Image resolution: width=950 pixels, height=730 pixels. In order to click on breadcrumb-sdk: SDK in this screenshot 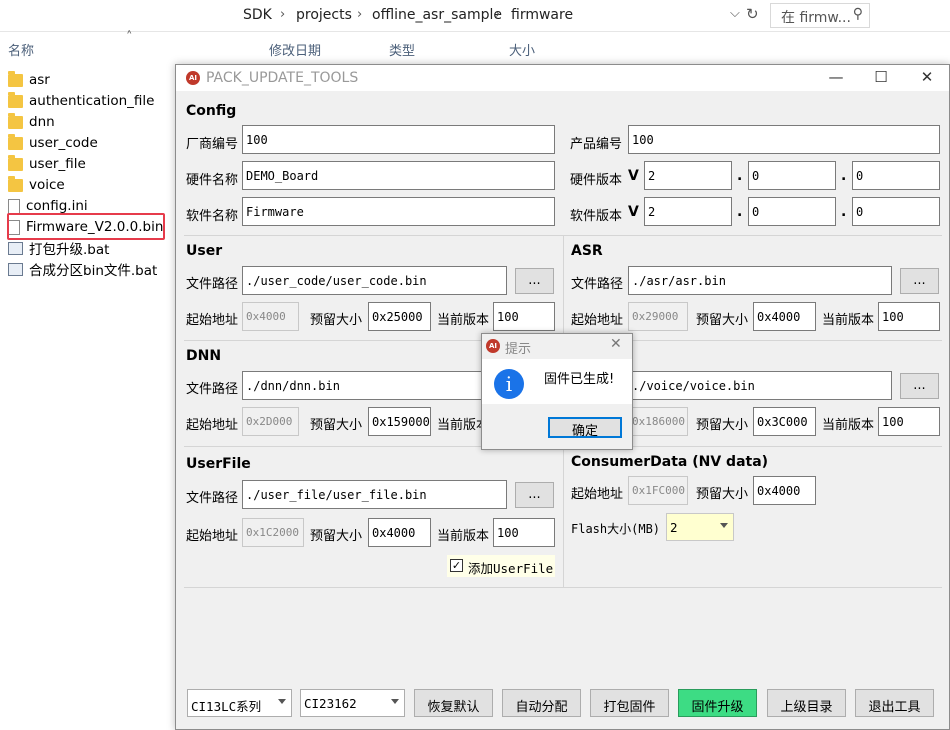, I will do `click(257, 15)`.